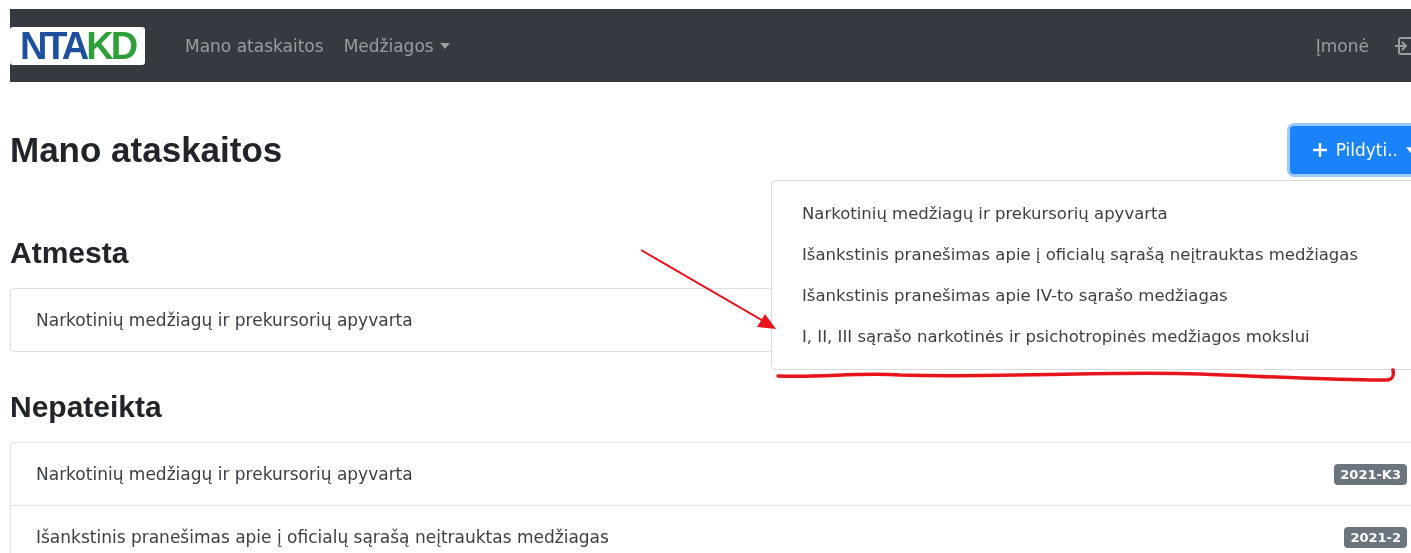 This screenshot has height=553, width=1411. What do you see at coordinates (444, 45) in the screenshot?
I see `caret-icon` at bounding box center [444, 45].